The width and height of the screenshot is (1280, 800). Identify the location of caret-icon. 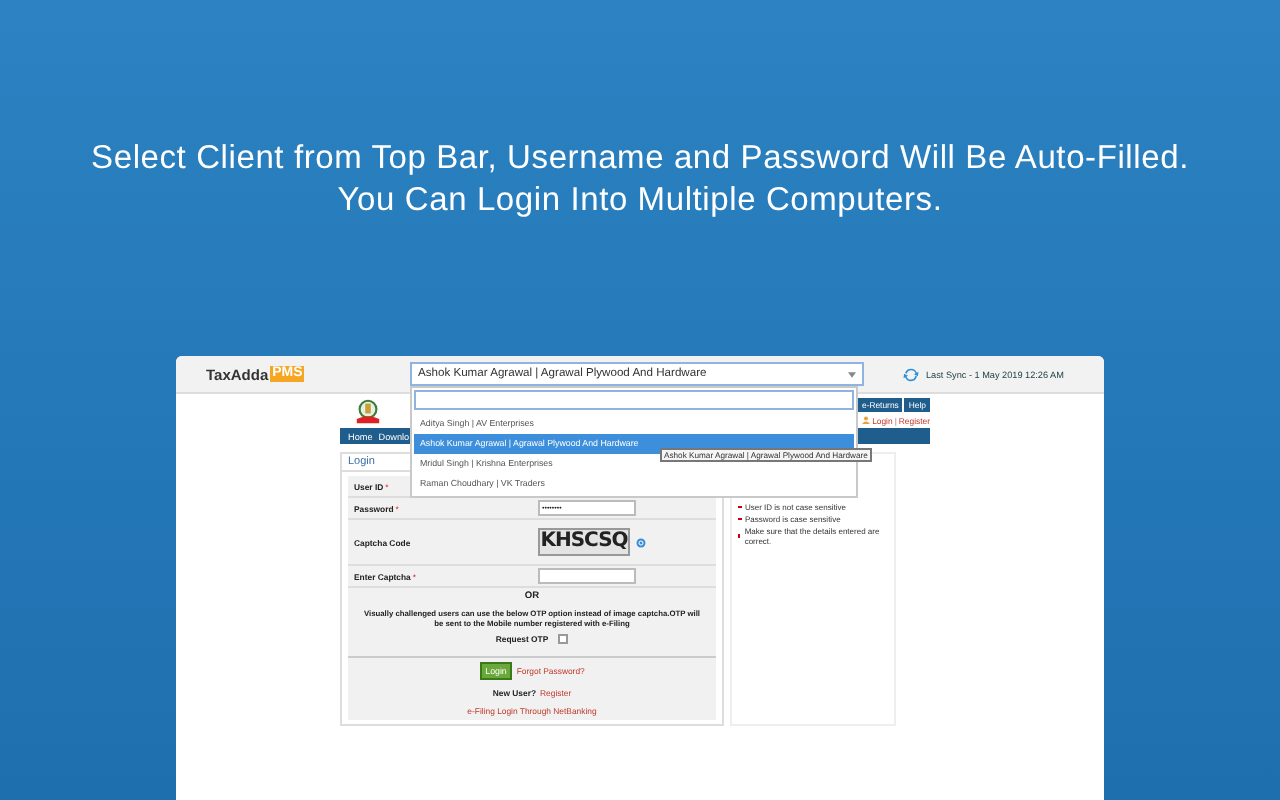
(852, 374).